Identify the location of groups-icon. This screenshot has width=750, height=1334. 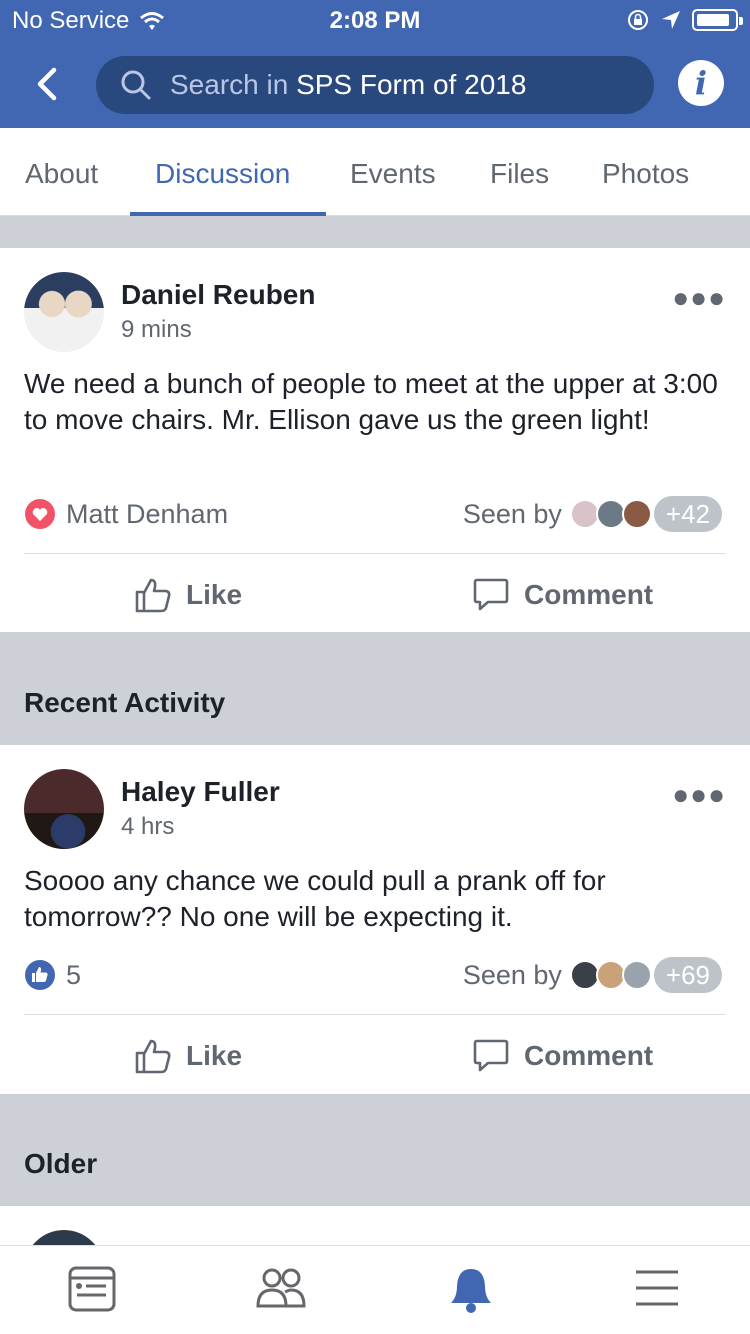
(281, 1289).